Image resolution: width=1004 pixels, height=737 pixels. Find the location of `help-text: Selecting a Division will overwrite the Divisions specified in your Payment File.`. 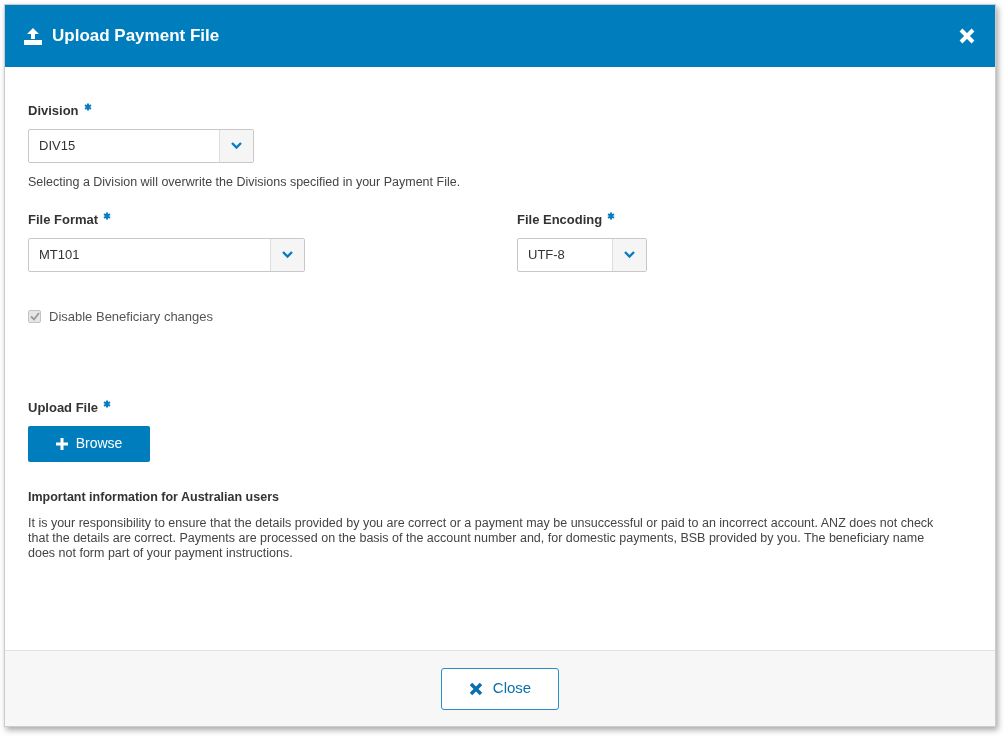

help-text: Selecting a Division will overwrite the Divisions specified in your Payment File. is located at coordinates (245, 182).